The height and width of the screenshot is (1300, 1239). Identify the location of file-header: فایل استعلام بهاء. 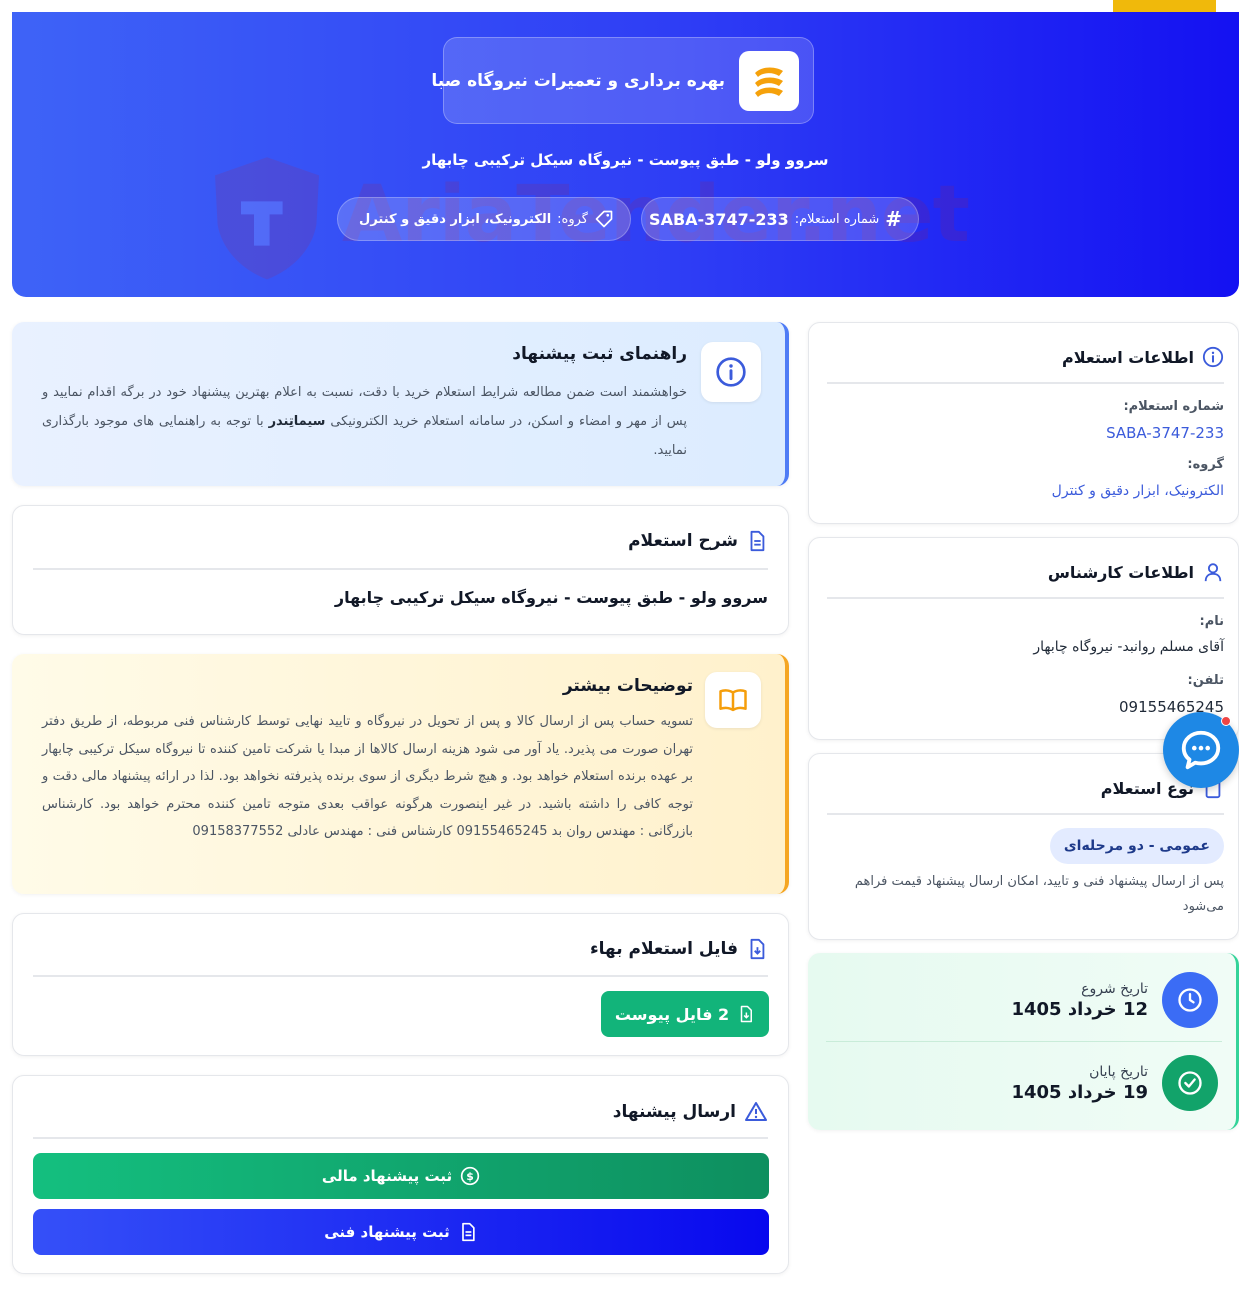
(679, 949).